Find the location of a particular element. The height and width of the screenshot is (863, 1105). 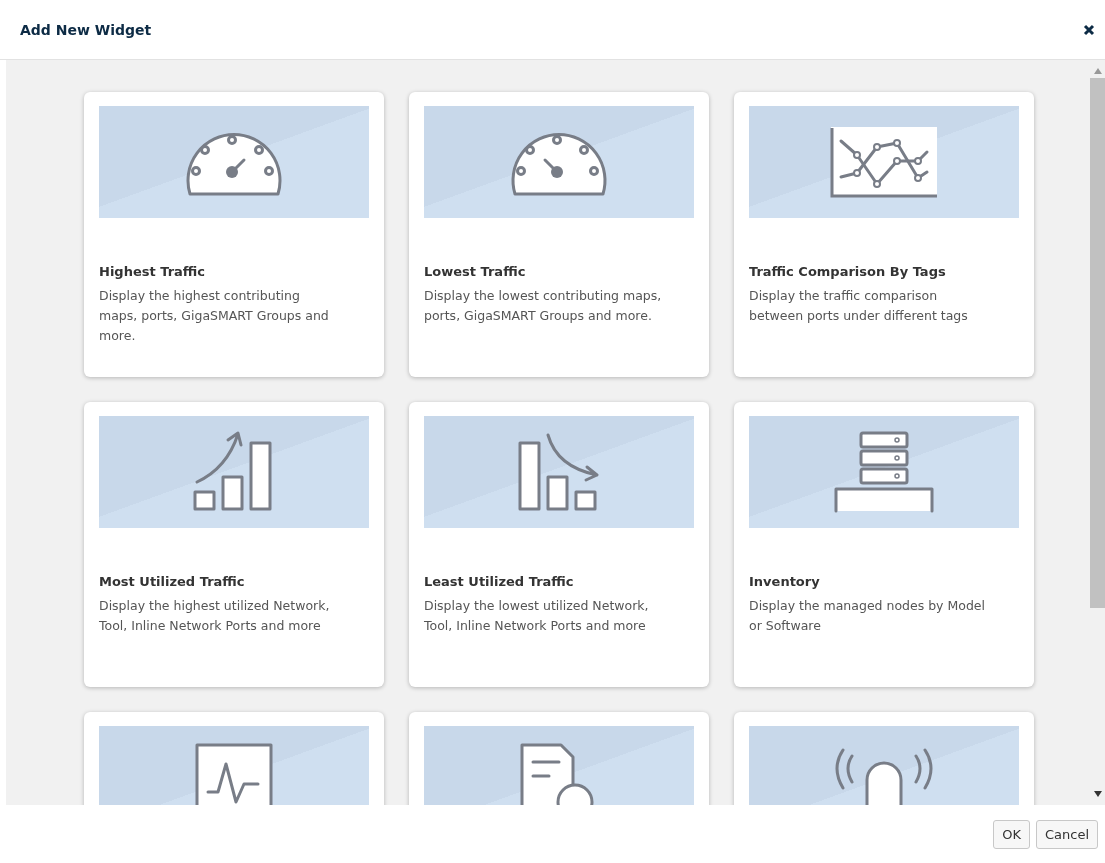

widget-title: Traffic Comparison By Tags is located at coordinates (848, 271).